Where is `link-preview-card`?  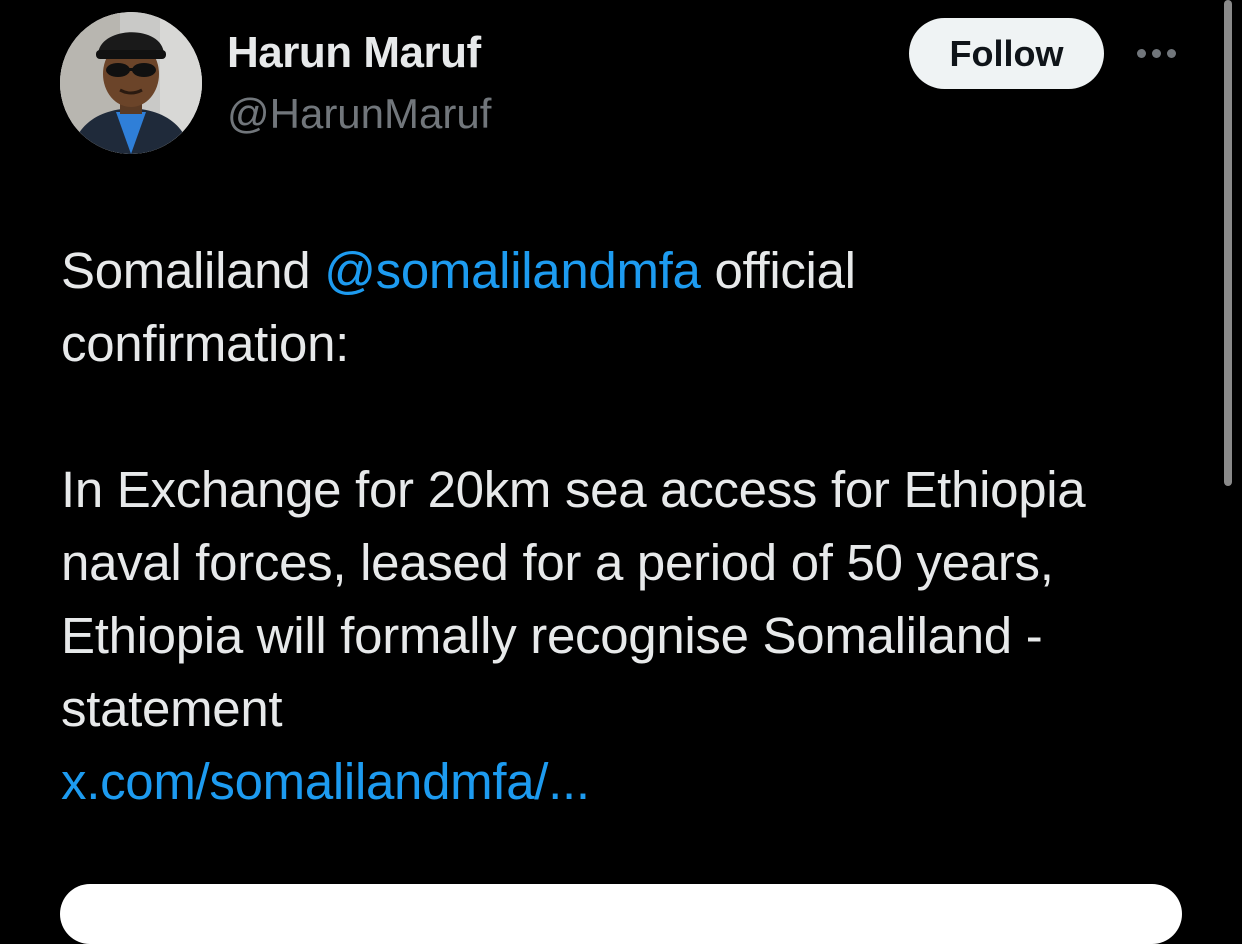
link-preview-card is located at coordinates (621, 914).